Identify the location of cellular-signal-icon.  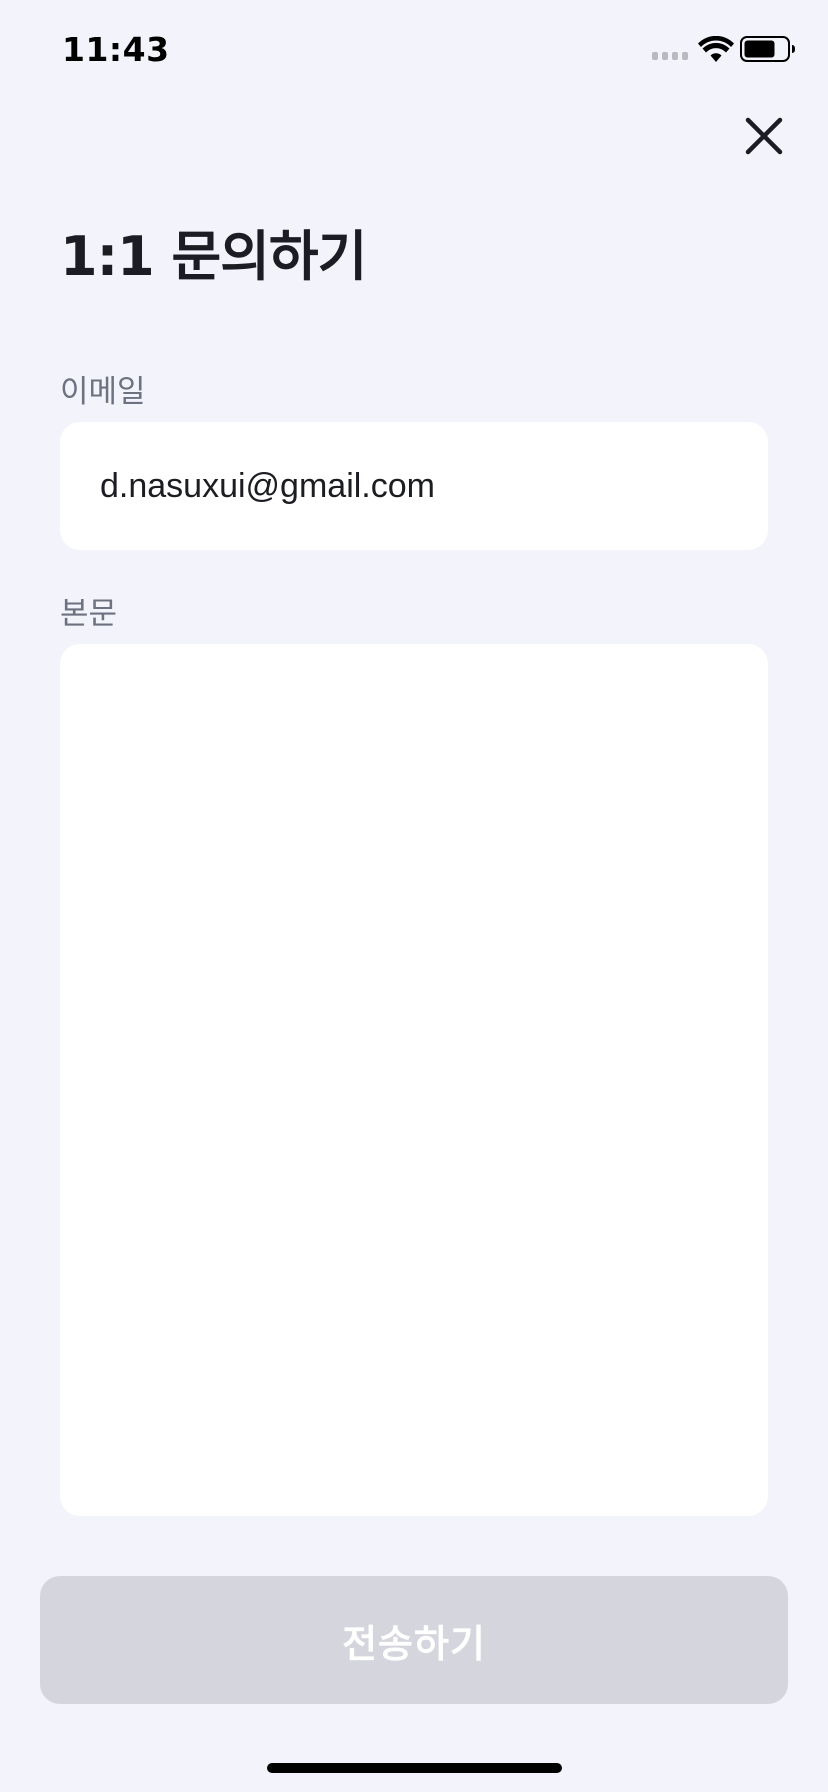
(670, 56).